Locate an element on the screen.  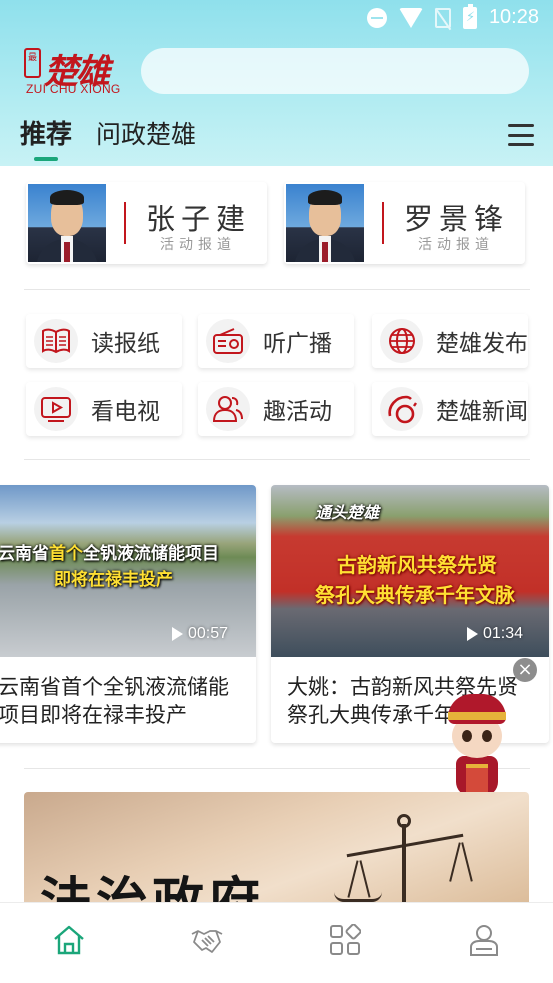
tab-wenzheng-chuxiong: 问政楚雄 is located at coordinates (146, 133).